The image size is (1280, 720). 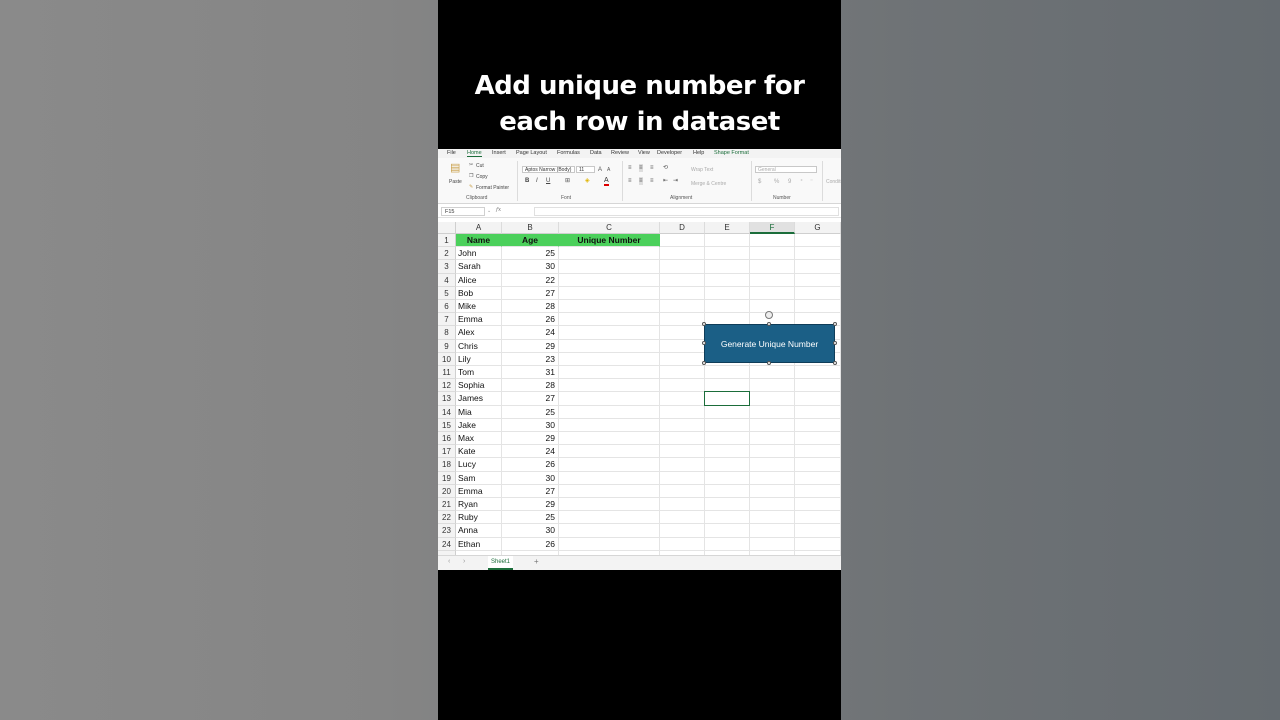 What do you see at coordinates (498, 210) in the screenshot?
I see `insert-function-button: fx` at bounding box center [498, 210].